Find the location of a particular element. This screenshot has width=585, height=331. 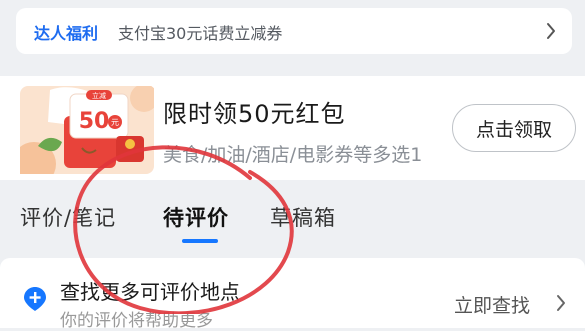

badge-amount-text: 50 is located at coordinates (94, 121).